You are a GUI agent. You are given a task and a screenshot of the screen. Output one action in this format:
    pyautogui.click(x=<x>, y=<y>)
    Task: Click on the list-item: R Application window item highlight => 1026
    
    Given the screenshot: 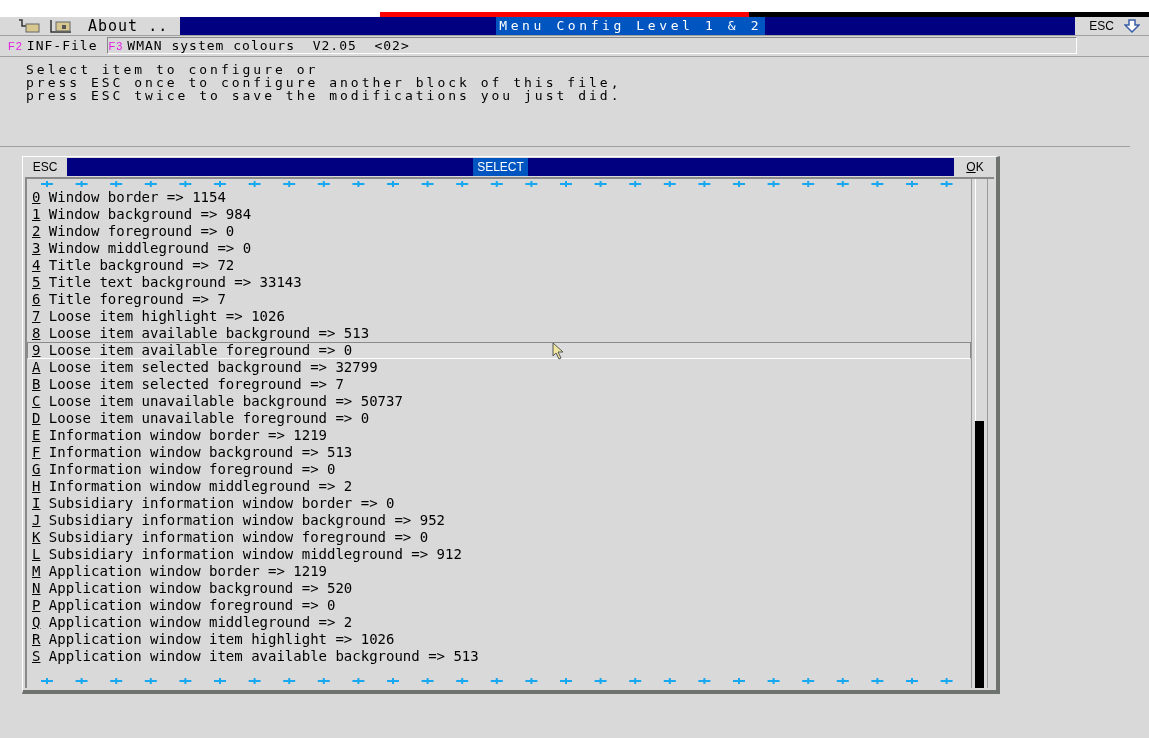 What is the action you would take?
    pyautogui.click(x=499, y=639)
    